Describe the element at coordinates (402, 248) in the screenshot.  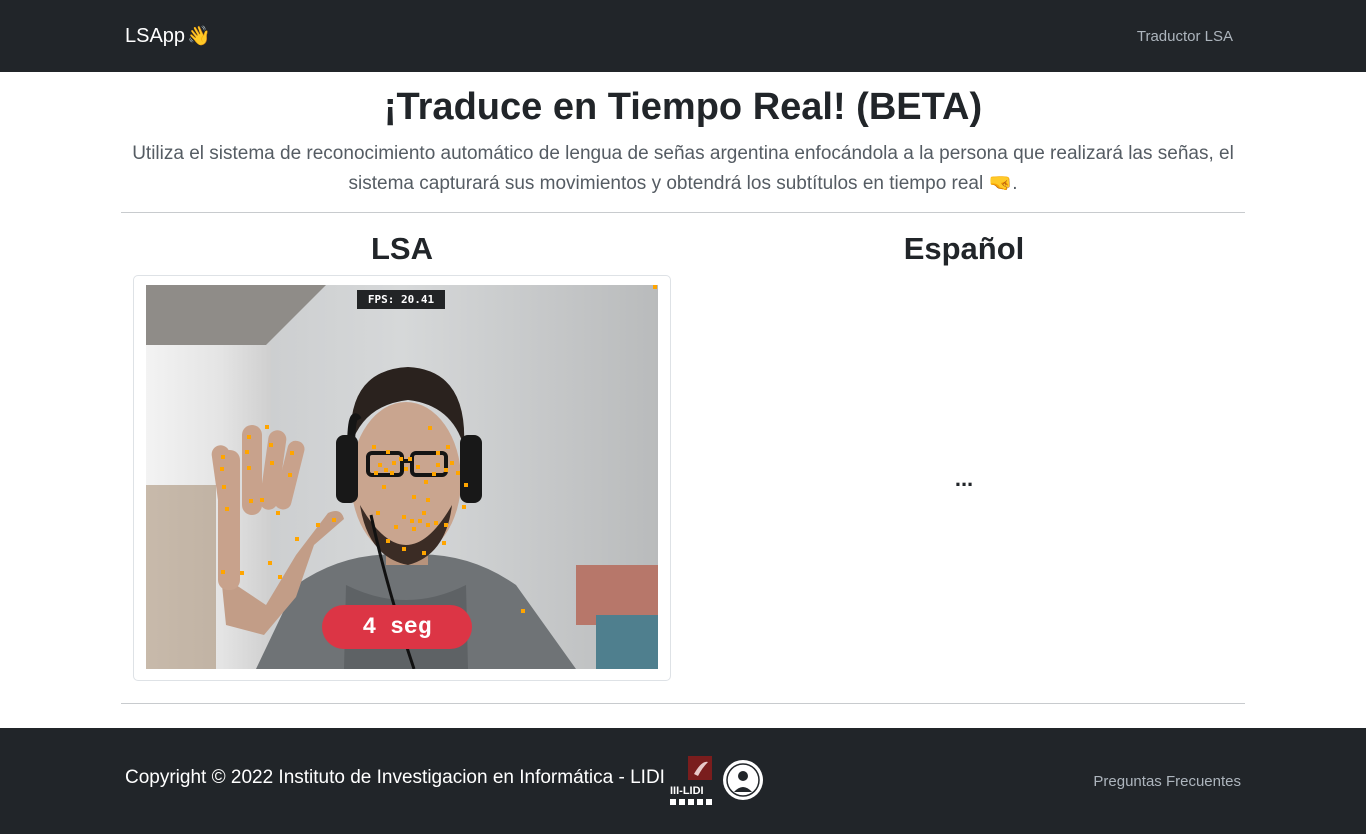
I see `lsa-column-title: LSA` at that location.